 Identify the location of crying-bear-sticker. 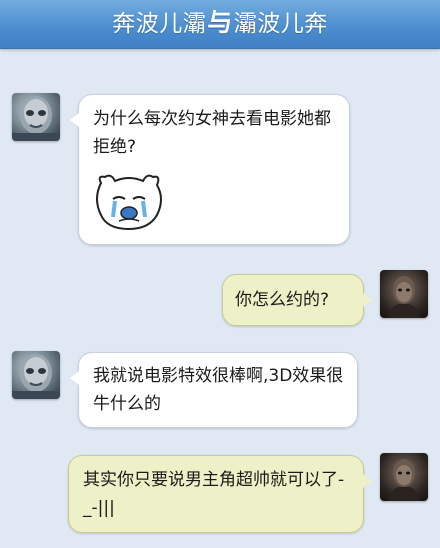
(129, 202).